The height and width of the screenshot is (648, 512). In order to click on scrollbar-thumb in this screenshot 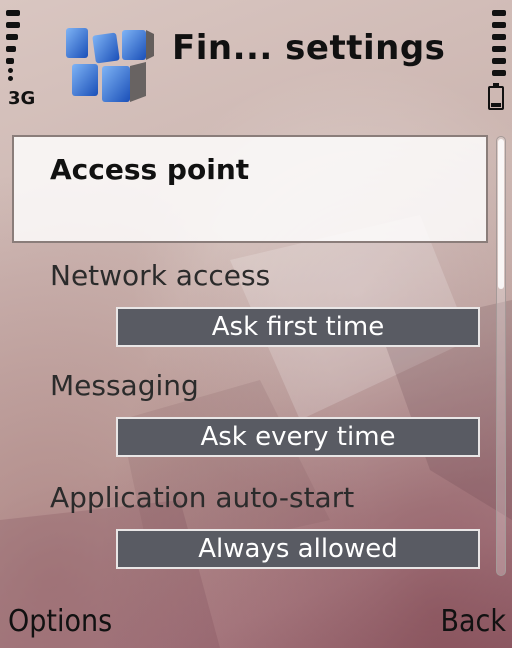, I will do `click(501, 214)`.